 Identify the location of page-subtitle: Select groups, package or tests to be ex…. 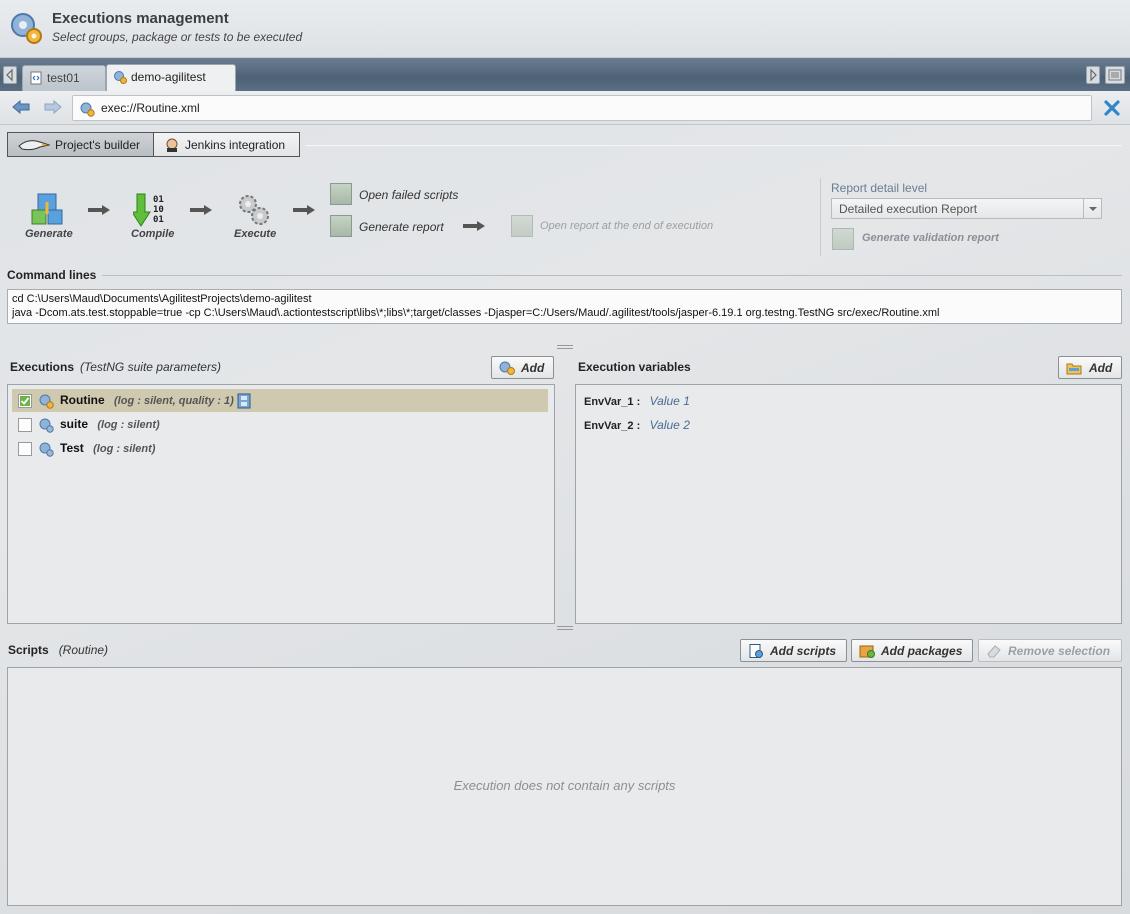
(177, 37).